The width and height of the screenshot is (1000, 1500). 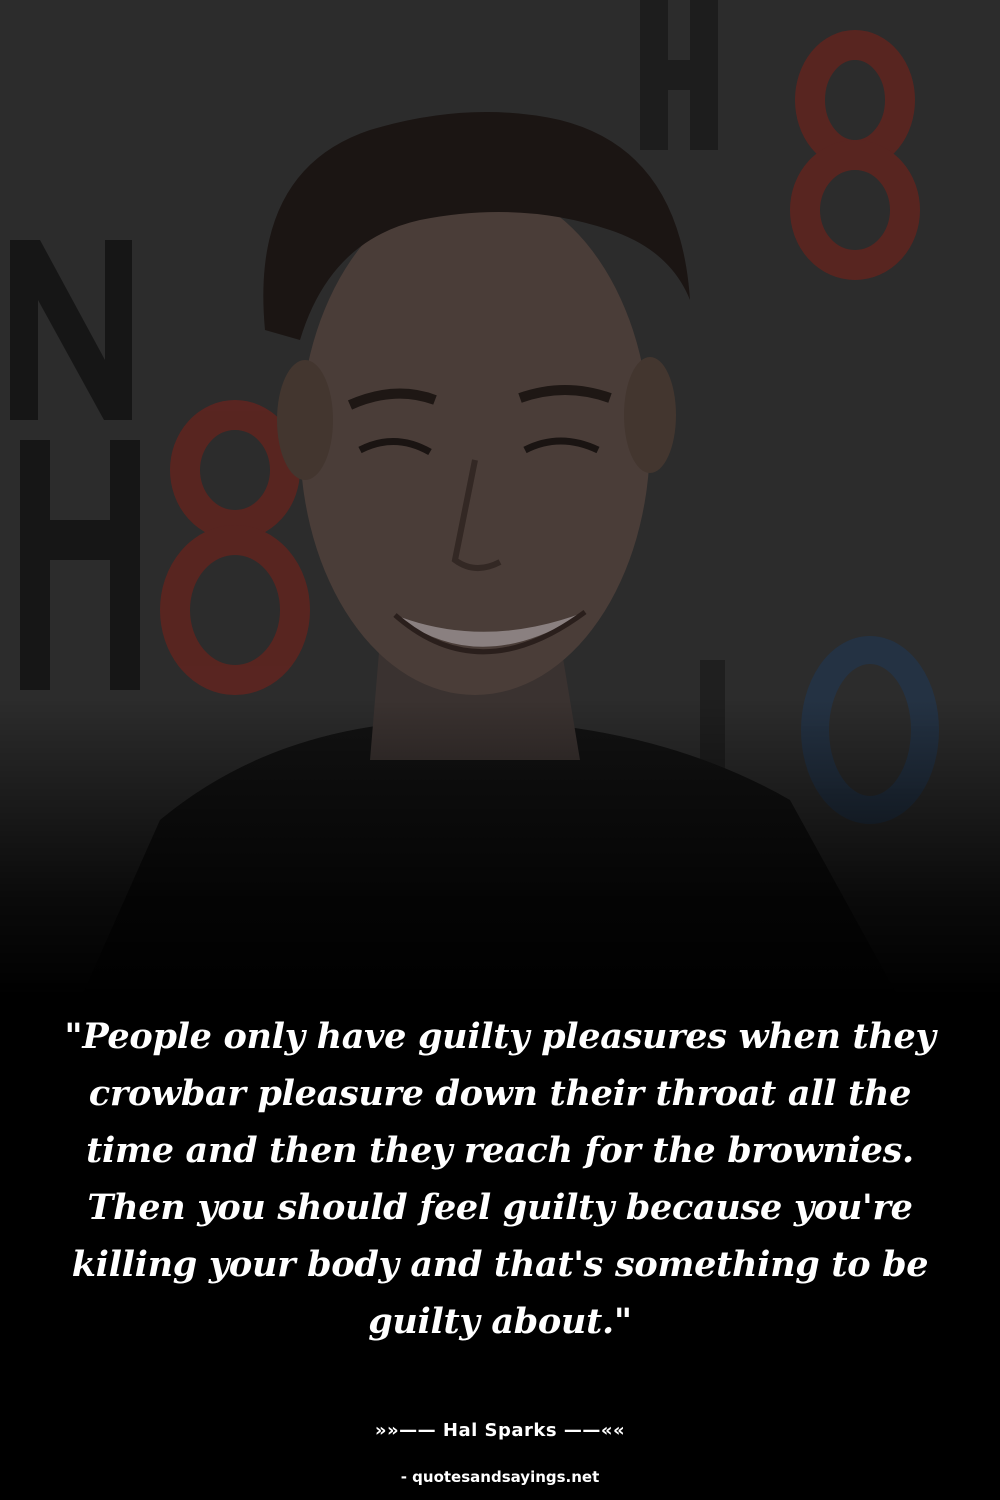 What do you see at coordinates (500, 1477) in the screenshot?
I see `source-watermark: - quotesandsayings.net` at bounding box center [500, 1477].